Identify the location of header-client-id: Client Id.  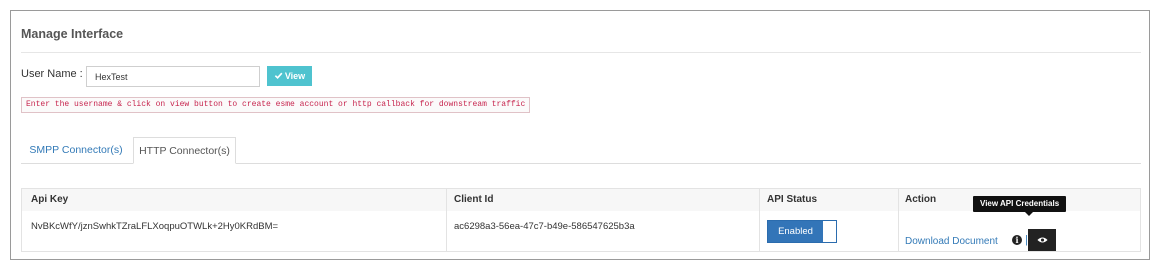
(474, 199).